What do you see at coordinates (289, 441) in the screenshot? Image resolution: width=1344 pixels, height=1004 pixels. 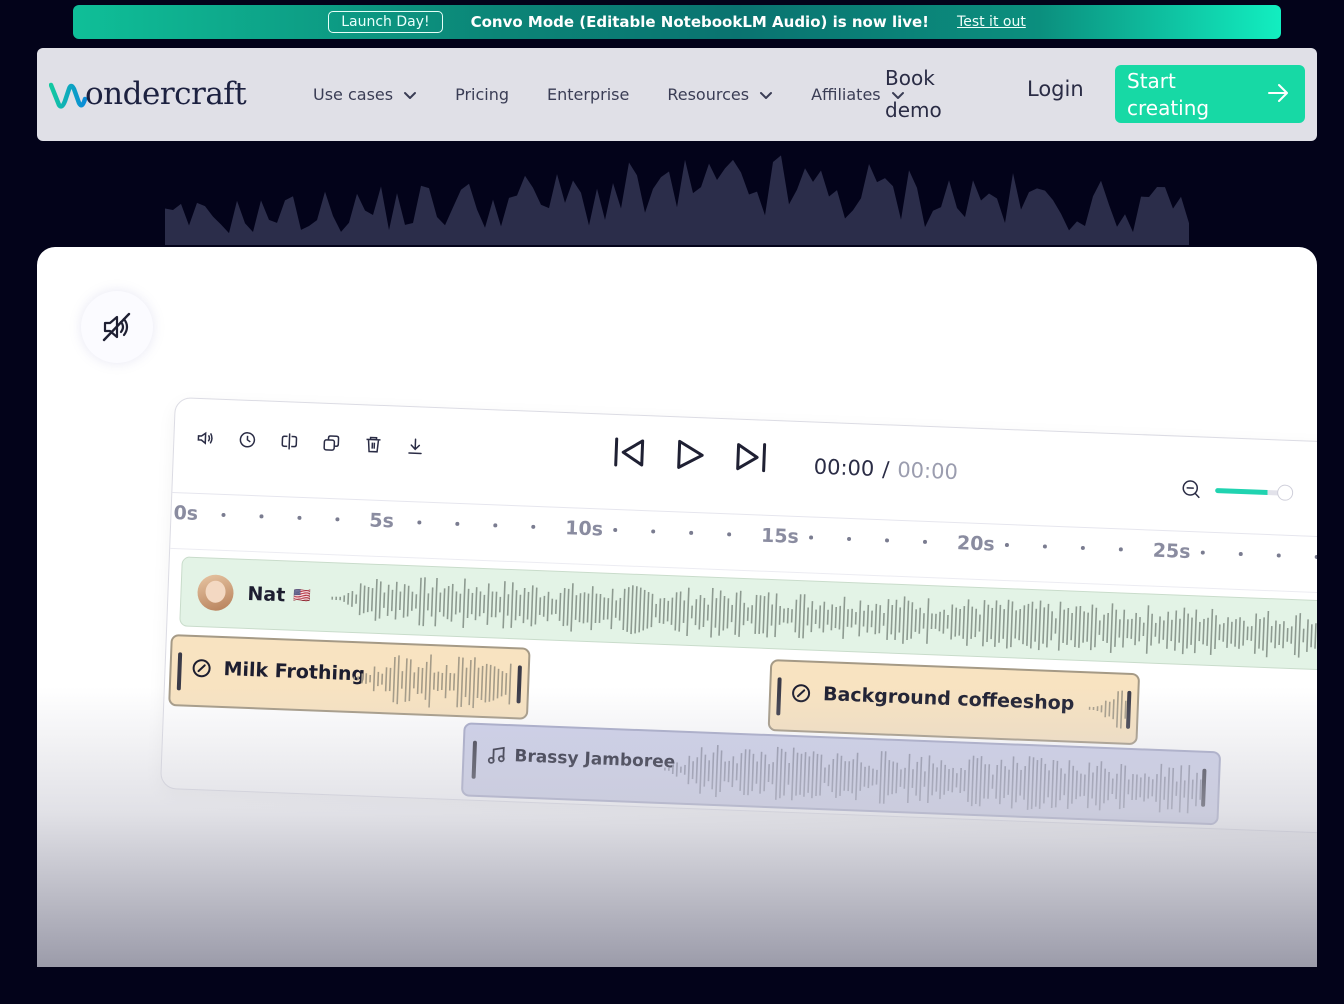 I see `split-icon` at bounding box center [289, 441].